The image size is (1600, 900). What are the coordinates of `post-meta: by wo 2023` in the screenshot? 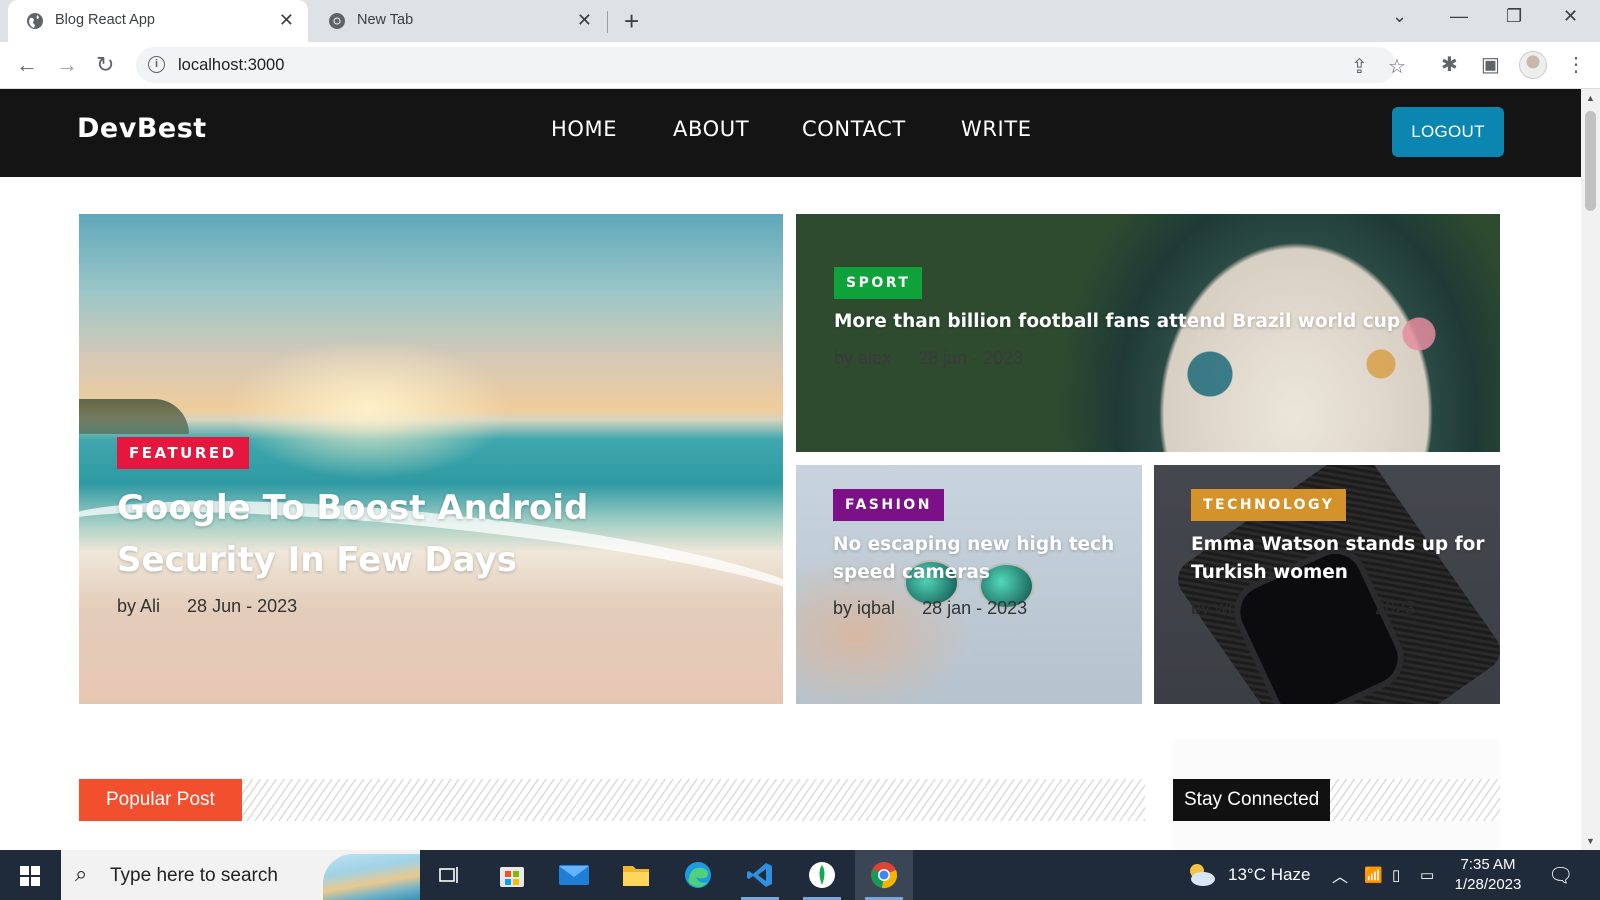 It's located at (1314, 608).